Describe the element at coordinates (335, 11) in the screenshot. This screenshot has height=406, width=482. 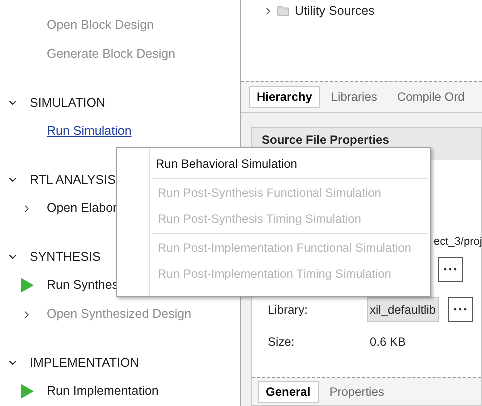
I see `tree-item: Utility Sources` at that location.